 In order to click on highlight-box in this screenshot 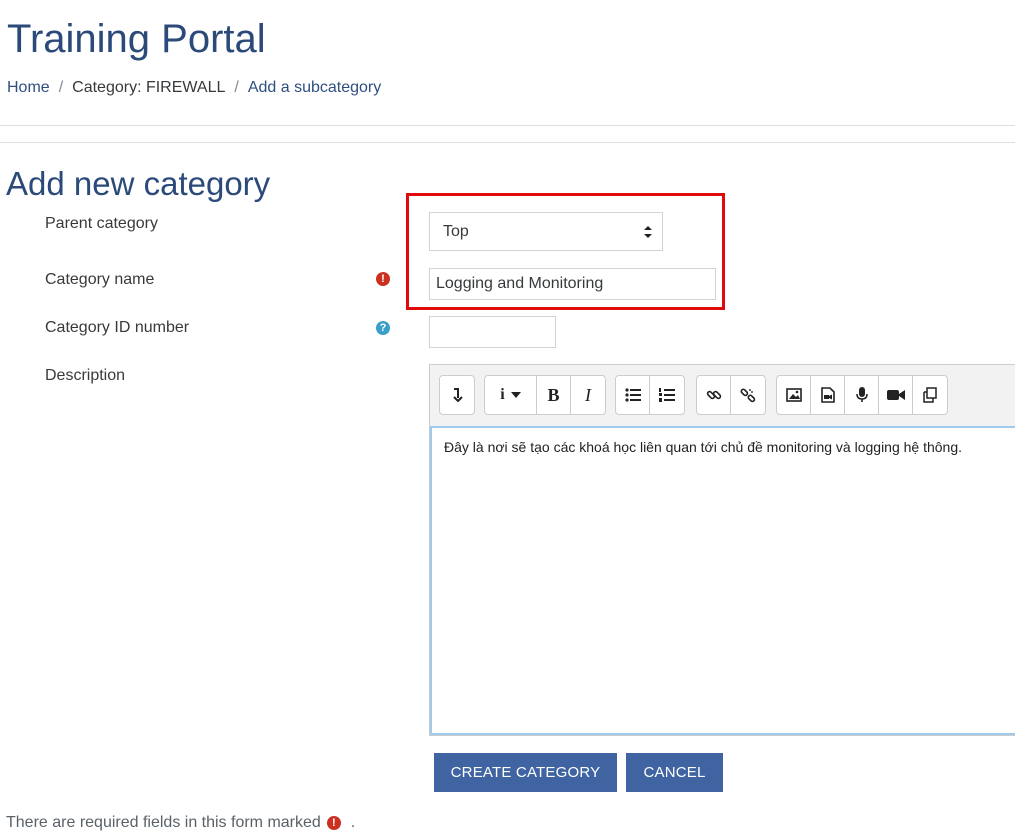, I will do `click(565, 251)`.